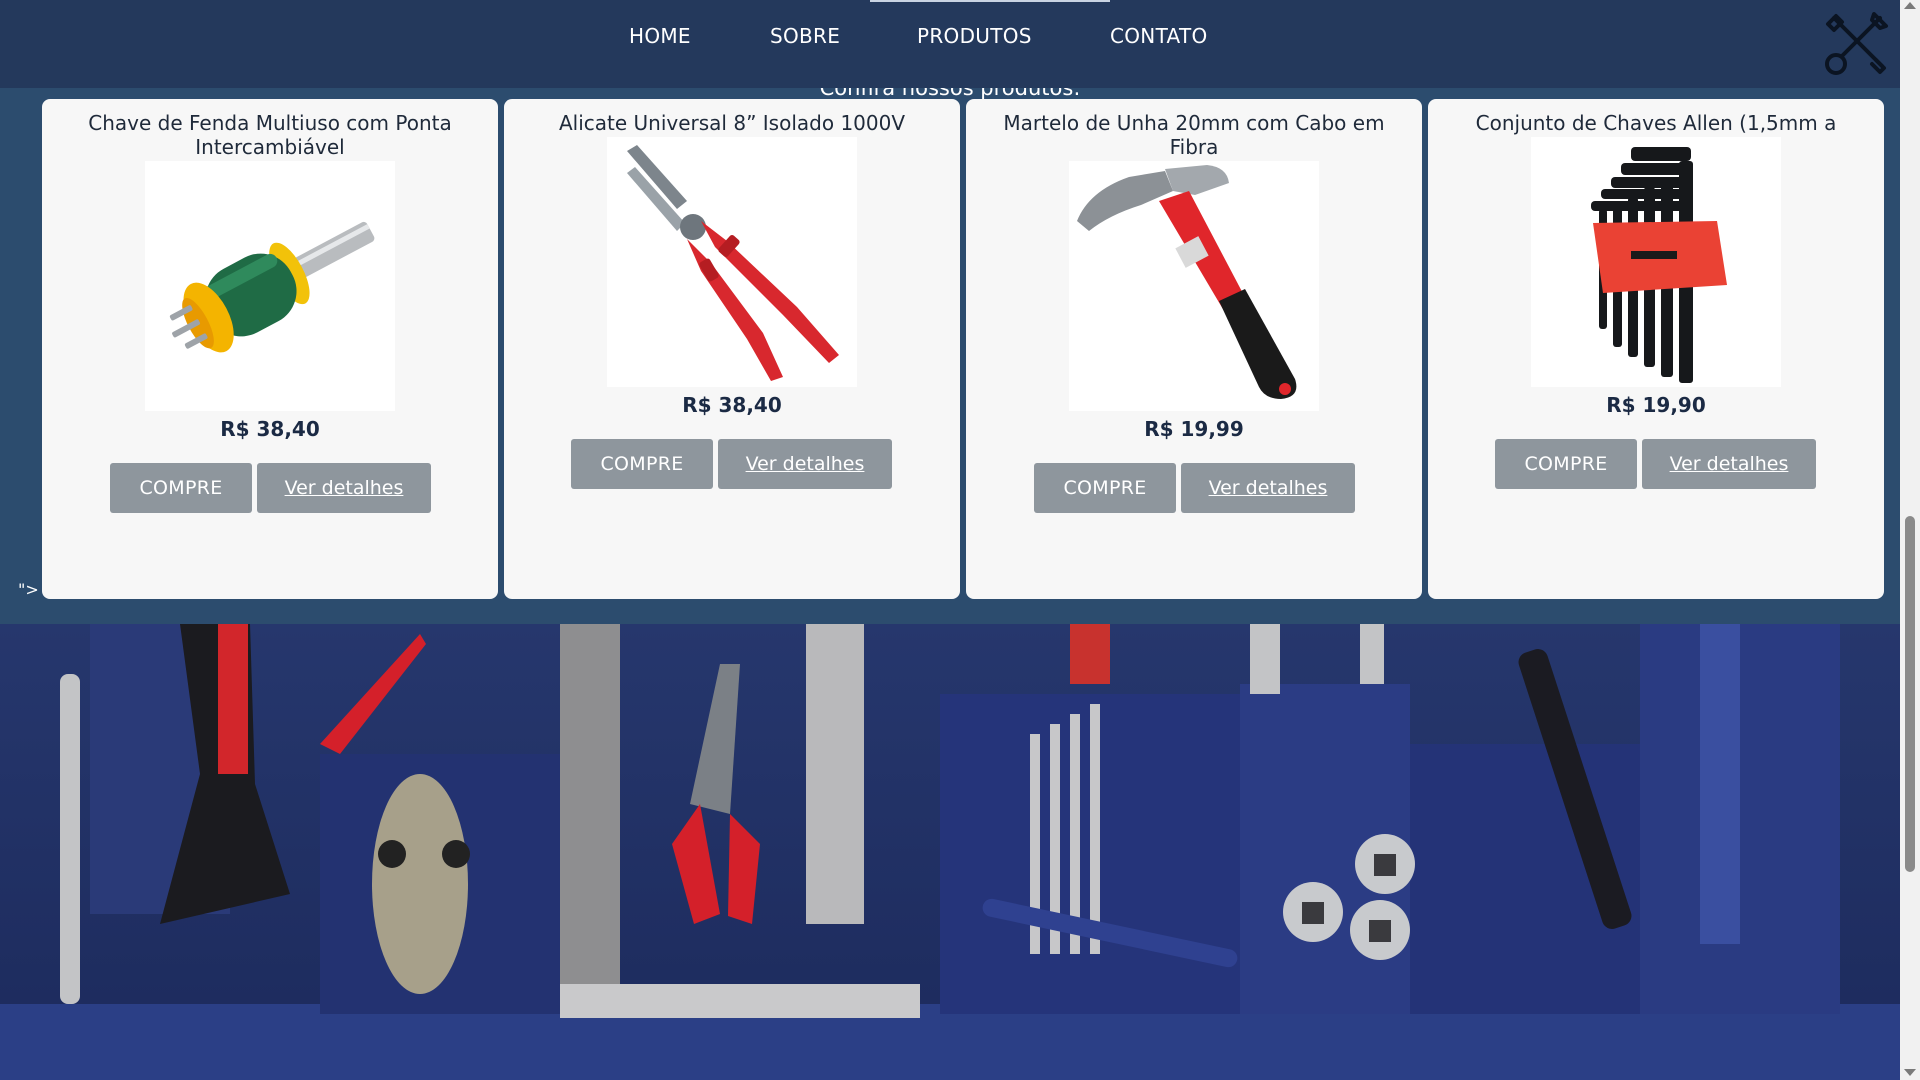 This screenshot has height=1080, width=1920. I want to click on product-price: R$ 19,90, so click(1656, 405).